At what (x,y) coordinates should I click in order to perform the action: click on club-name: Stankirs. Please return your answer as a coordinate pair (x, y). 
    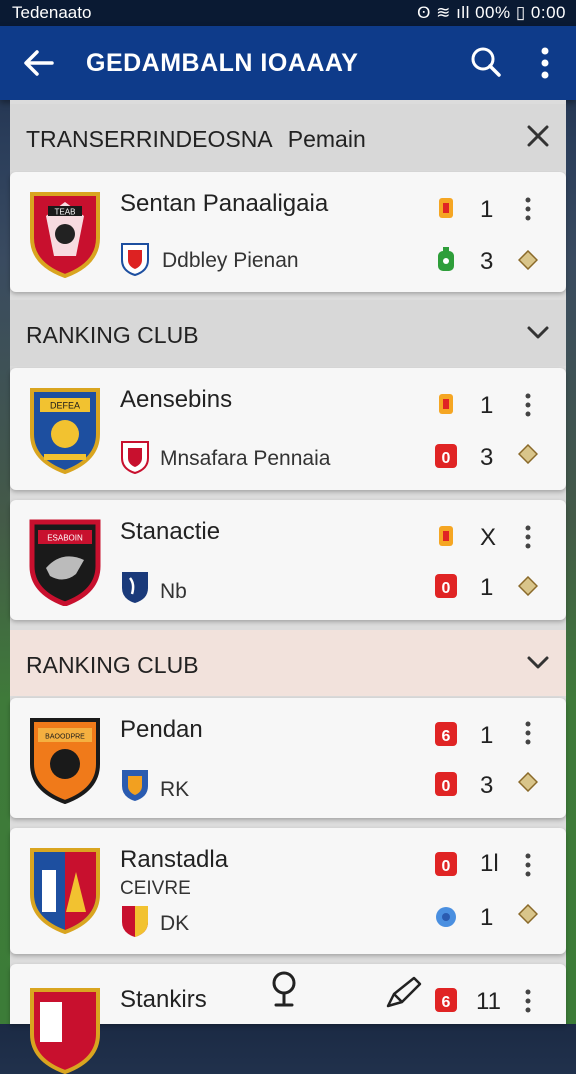
    Looking at the image, I should click on (163, 999).